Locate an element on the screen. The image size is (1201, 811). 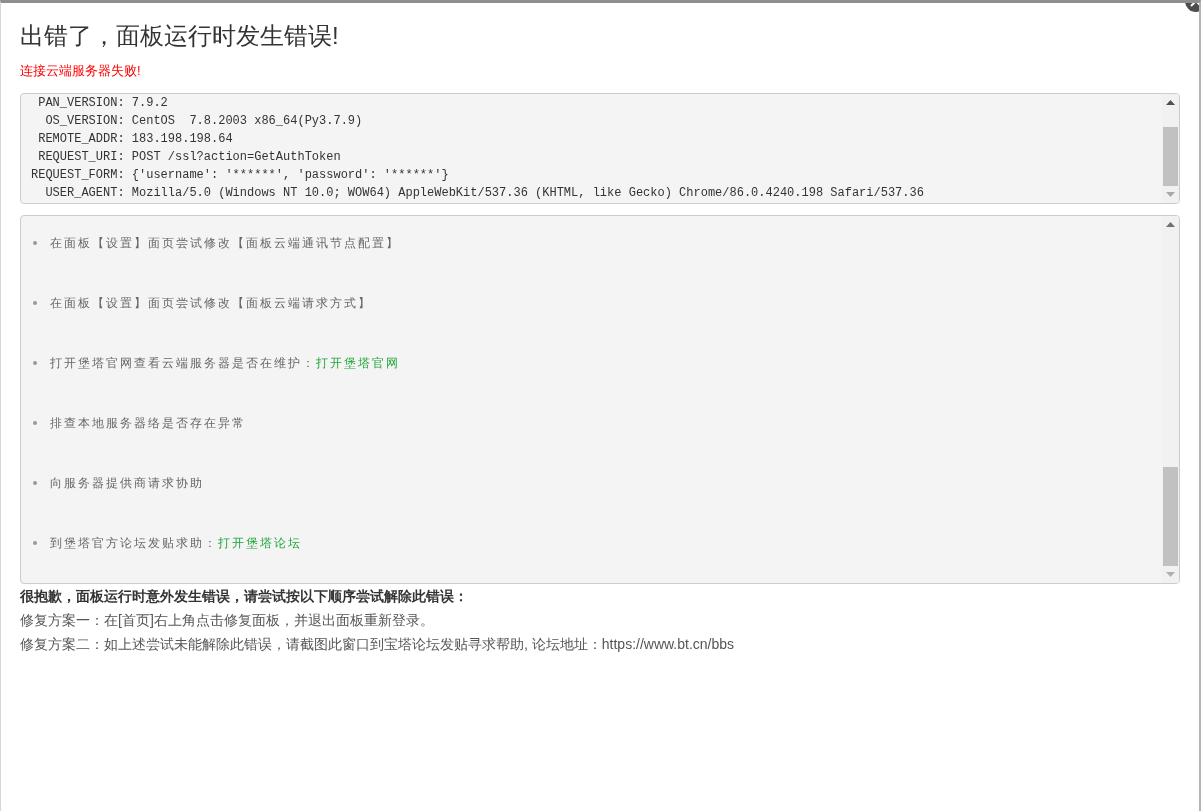
suggestion-link: 打开堡塔论坛 is located at coordinates (260, 543).